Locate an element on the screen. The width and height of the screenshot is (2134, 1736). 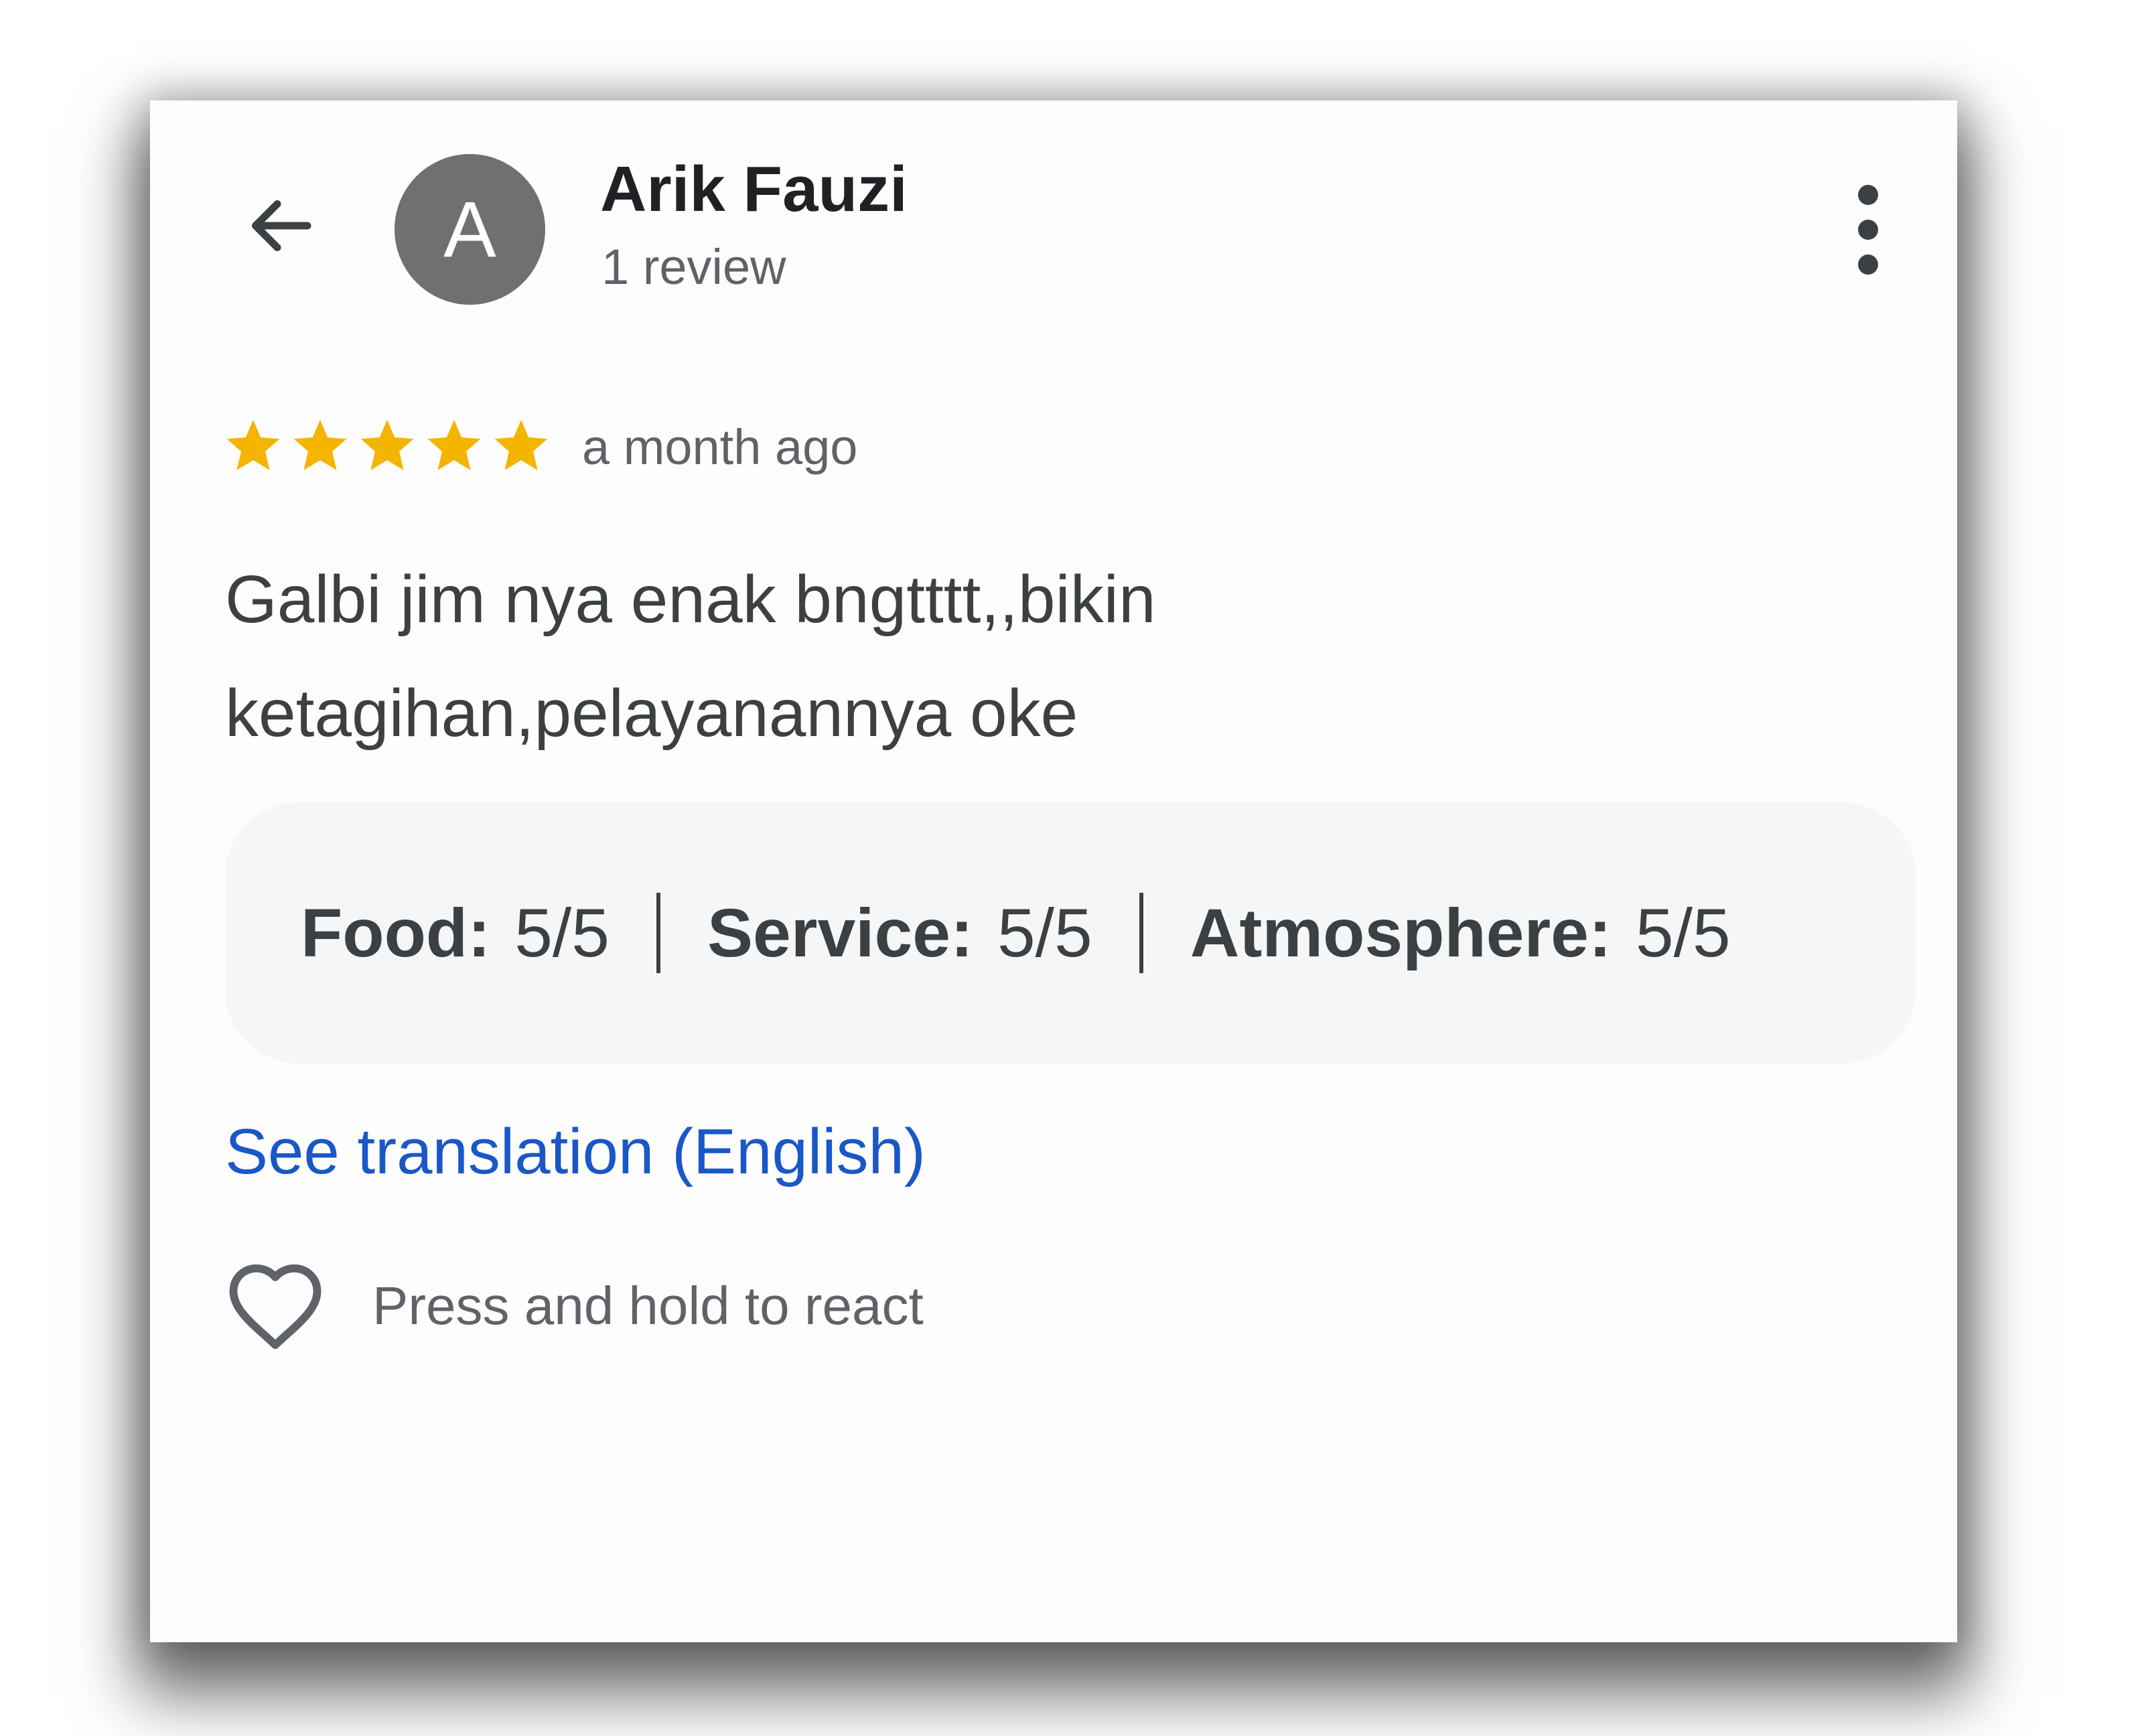
avatar: A is located at coordinates (470, 229).